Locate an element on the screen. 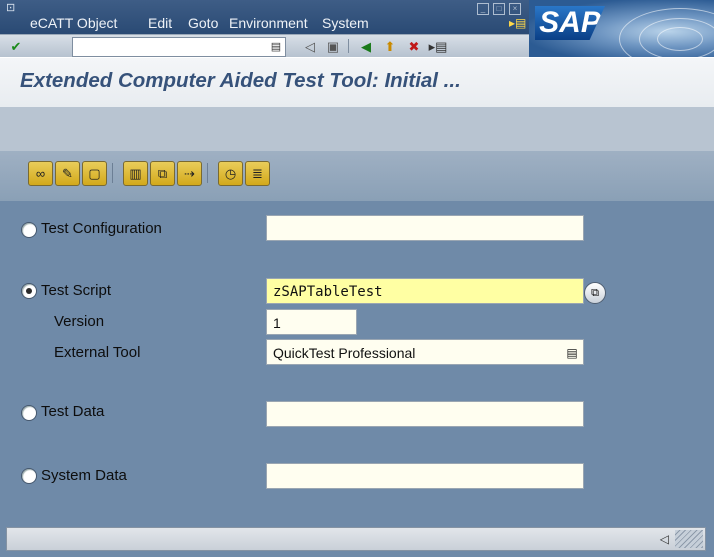 The image size is (714, 557). menu-system: System is located at coordinates (345, 23).